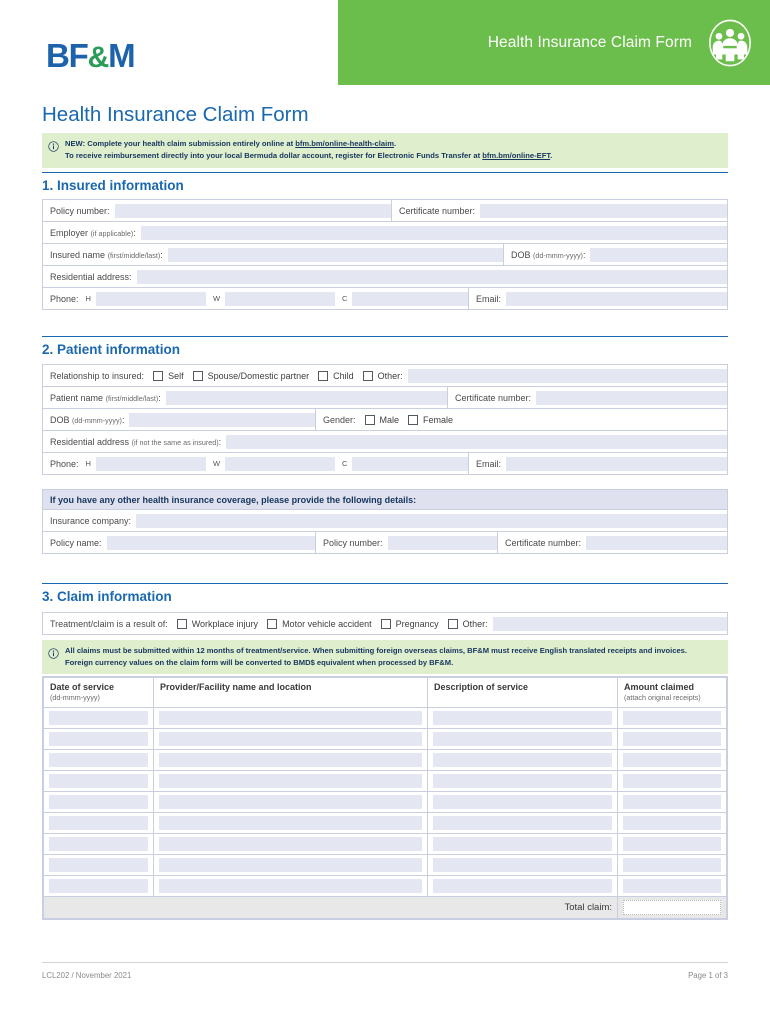 The width and height of the screenshot is (770, 1024). Describe the element at coordinates (410, 463) in the screenshot. I see `patient-phone-cell-input` at that location.